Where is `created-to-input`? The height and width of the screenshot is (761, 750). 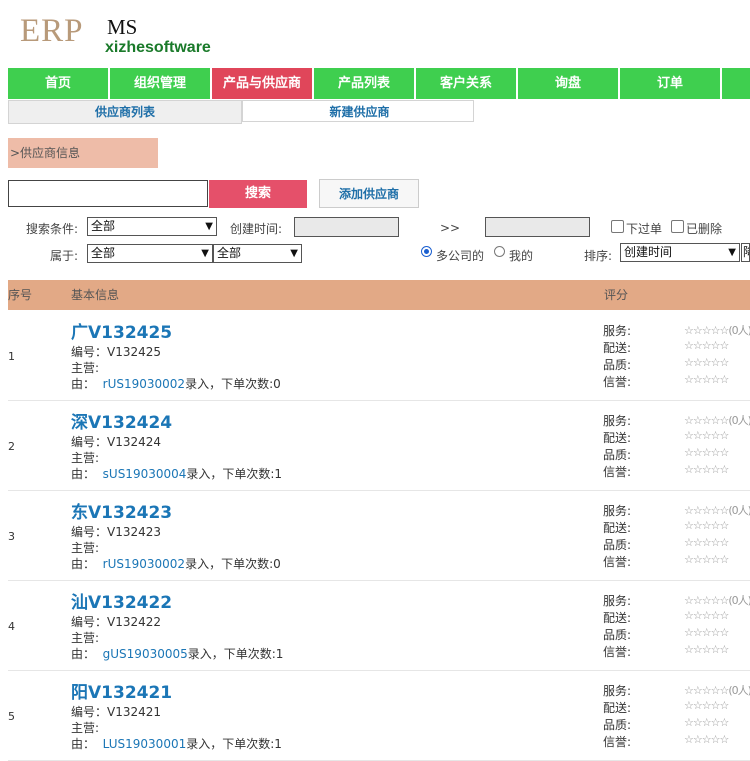
created-to-input is located at coordinates (537, 227).